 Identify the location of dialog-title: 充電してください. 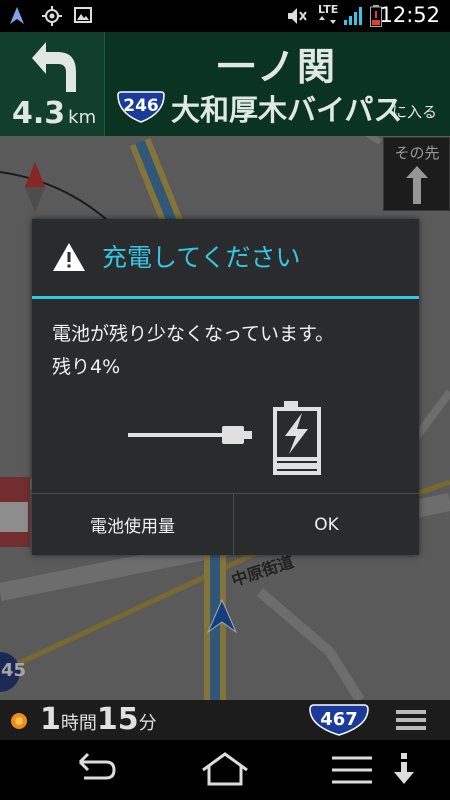
(201, 257).